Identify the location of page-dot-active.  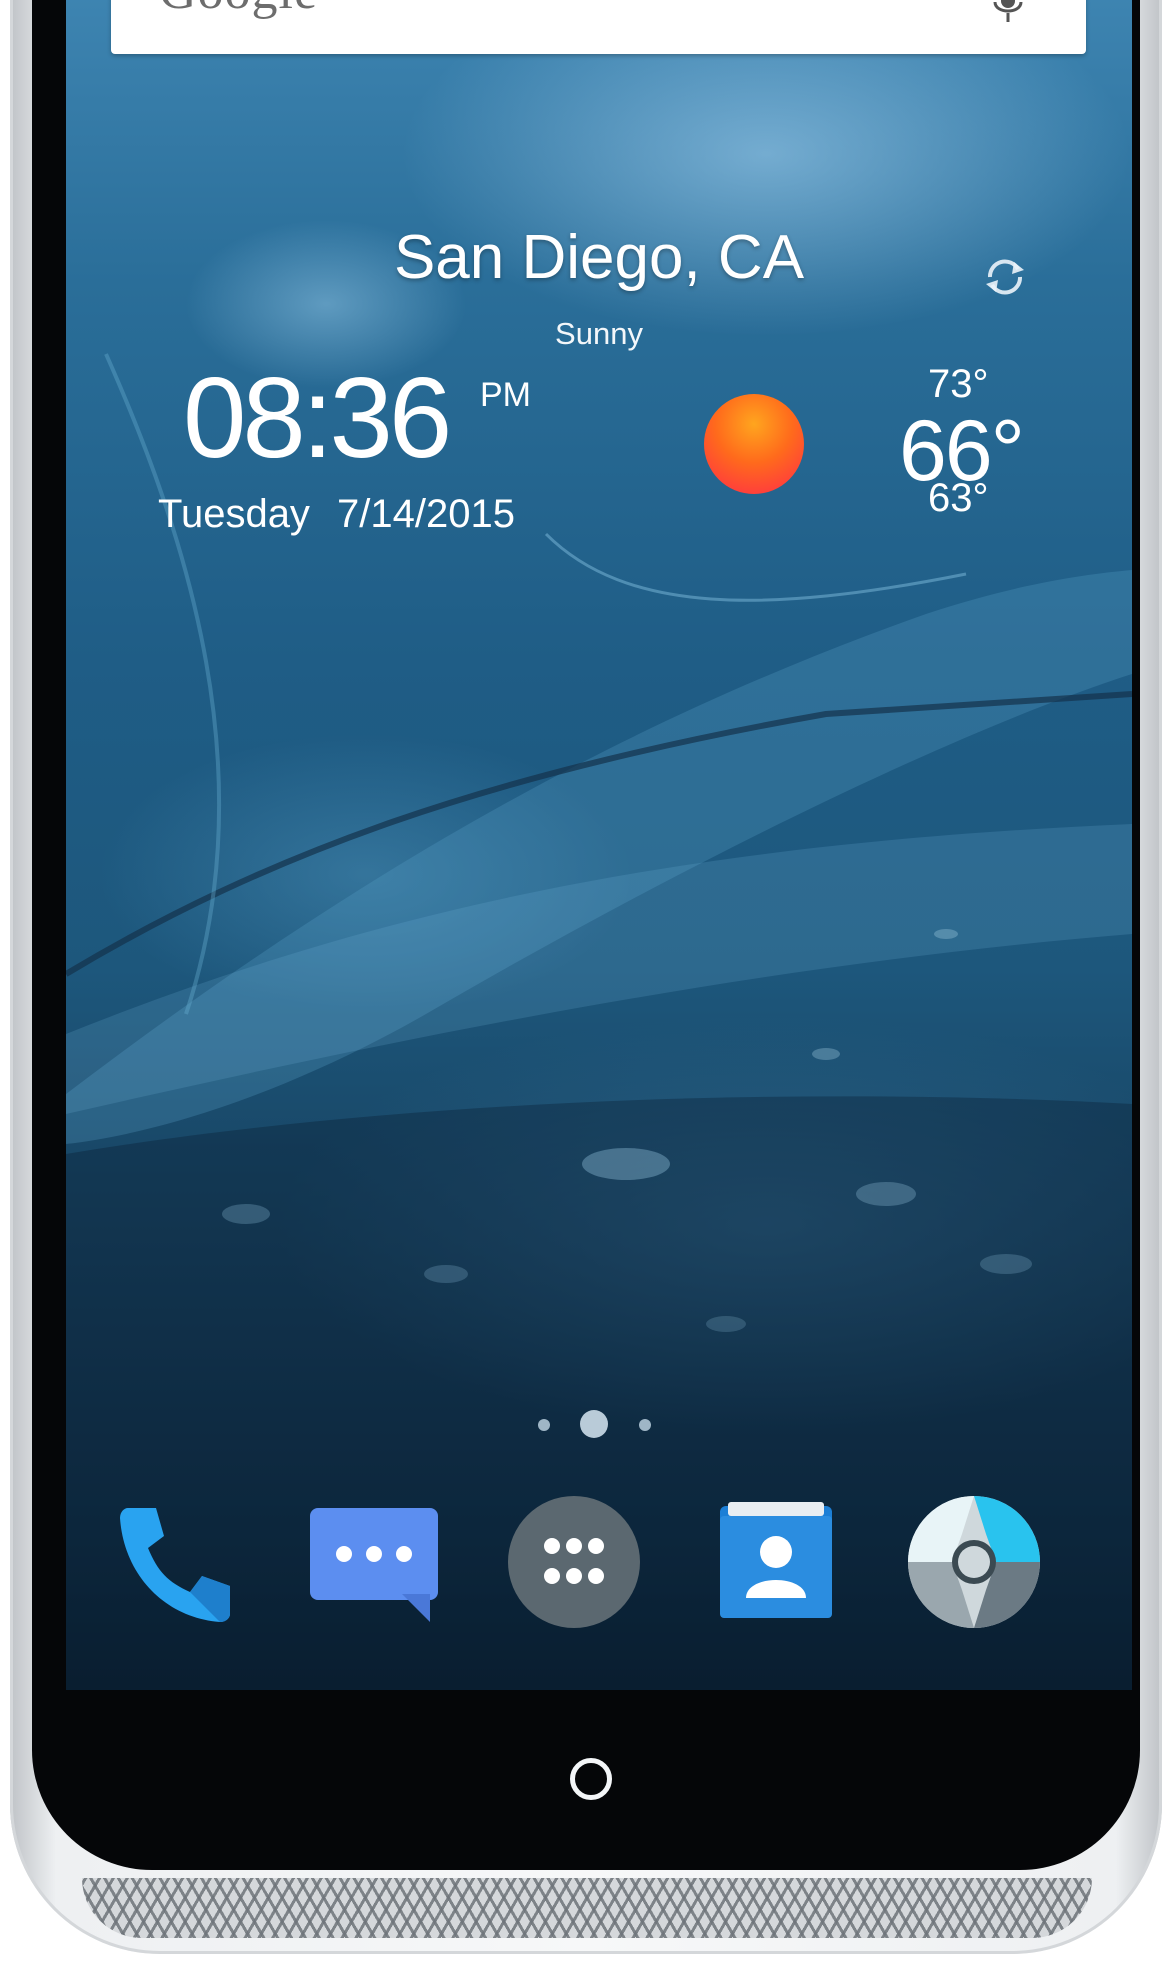
(594, 1424).